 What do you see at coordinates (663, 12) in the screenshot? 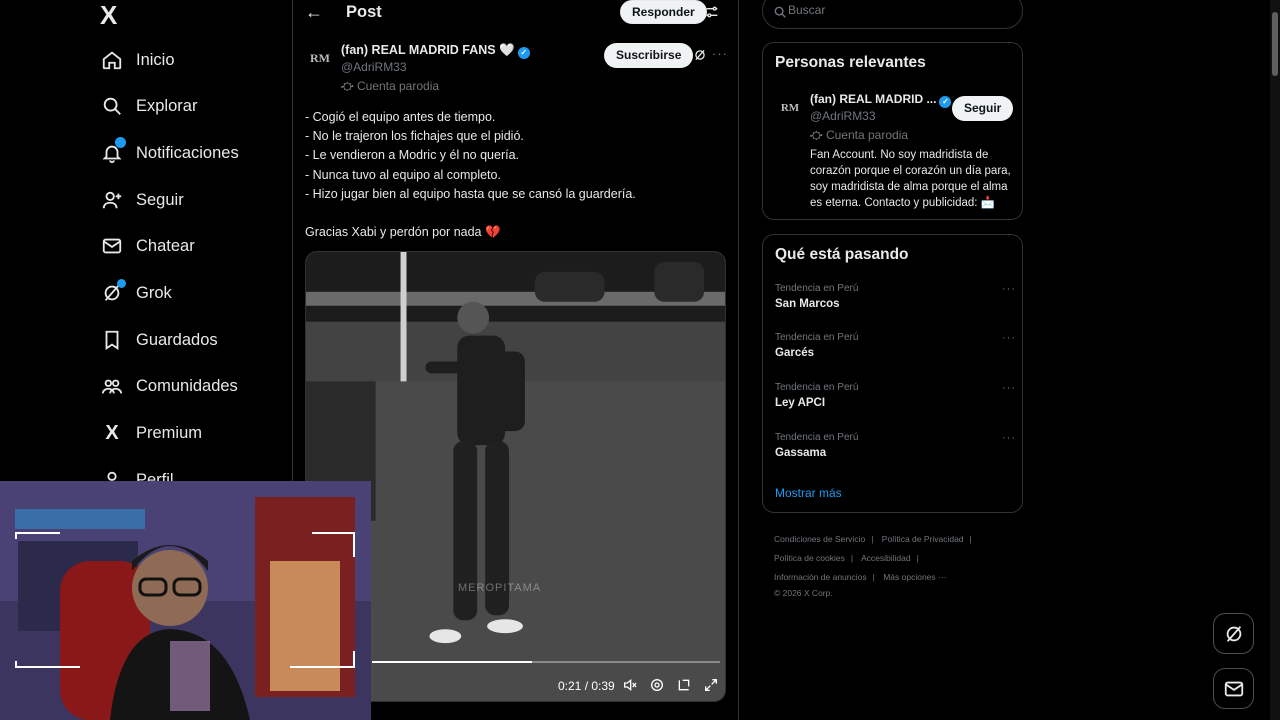
I see `reply-button: Responder` at bounding box center [663, 12].